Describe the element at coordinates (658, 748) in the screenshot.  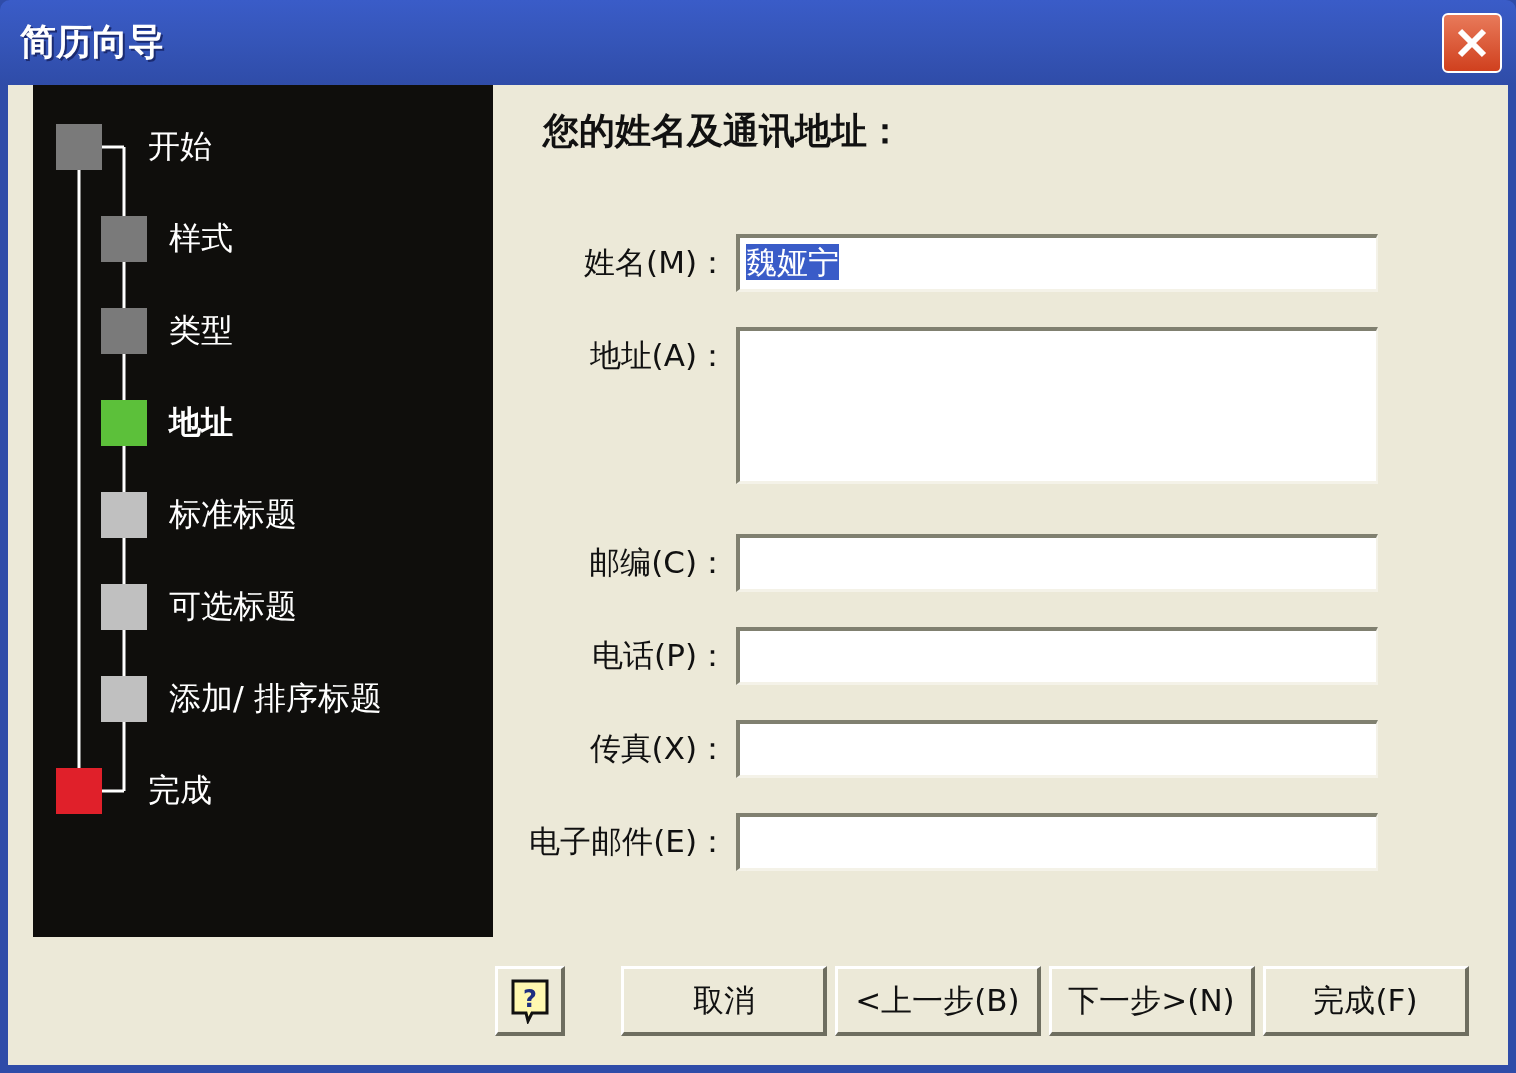
I see `field-label: 传真(X)：` at that location.